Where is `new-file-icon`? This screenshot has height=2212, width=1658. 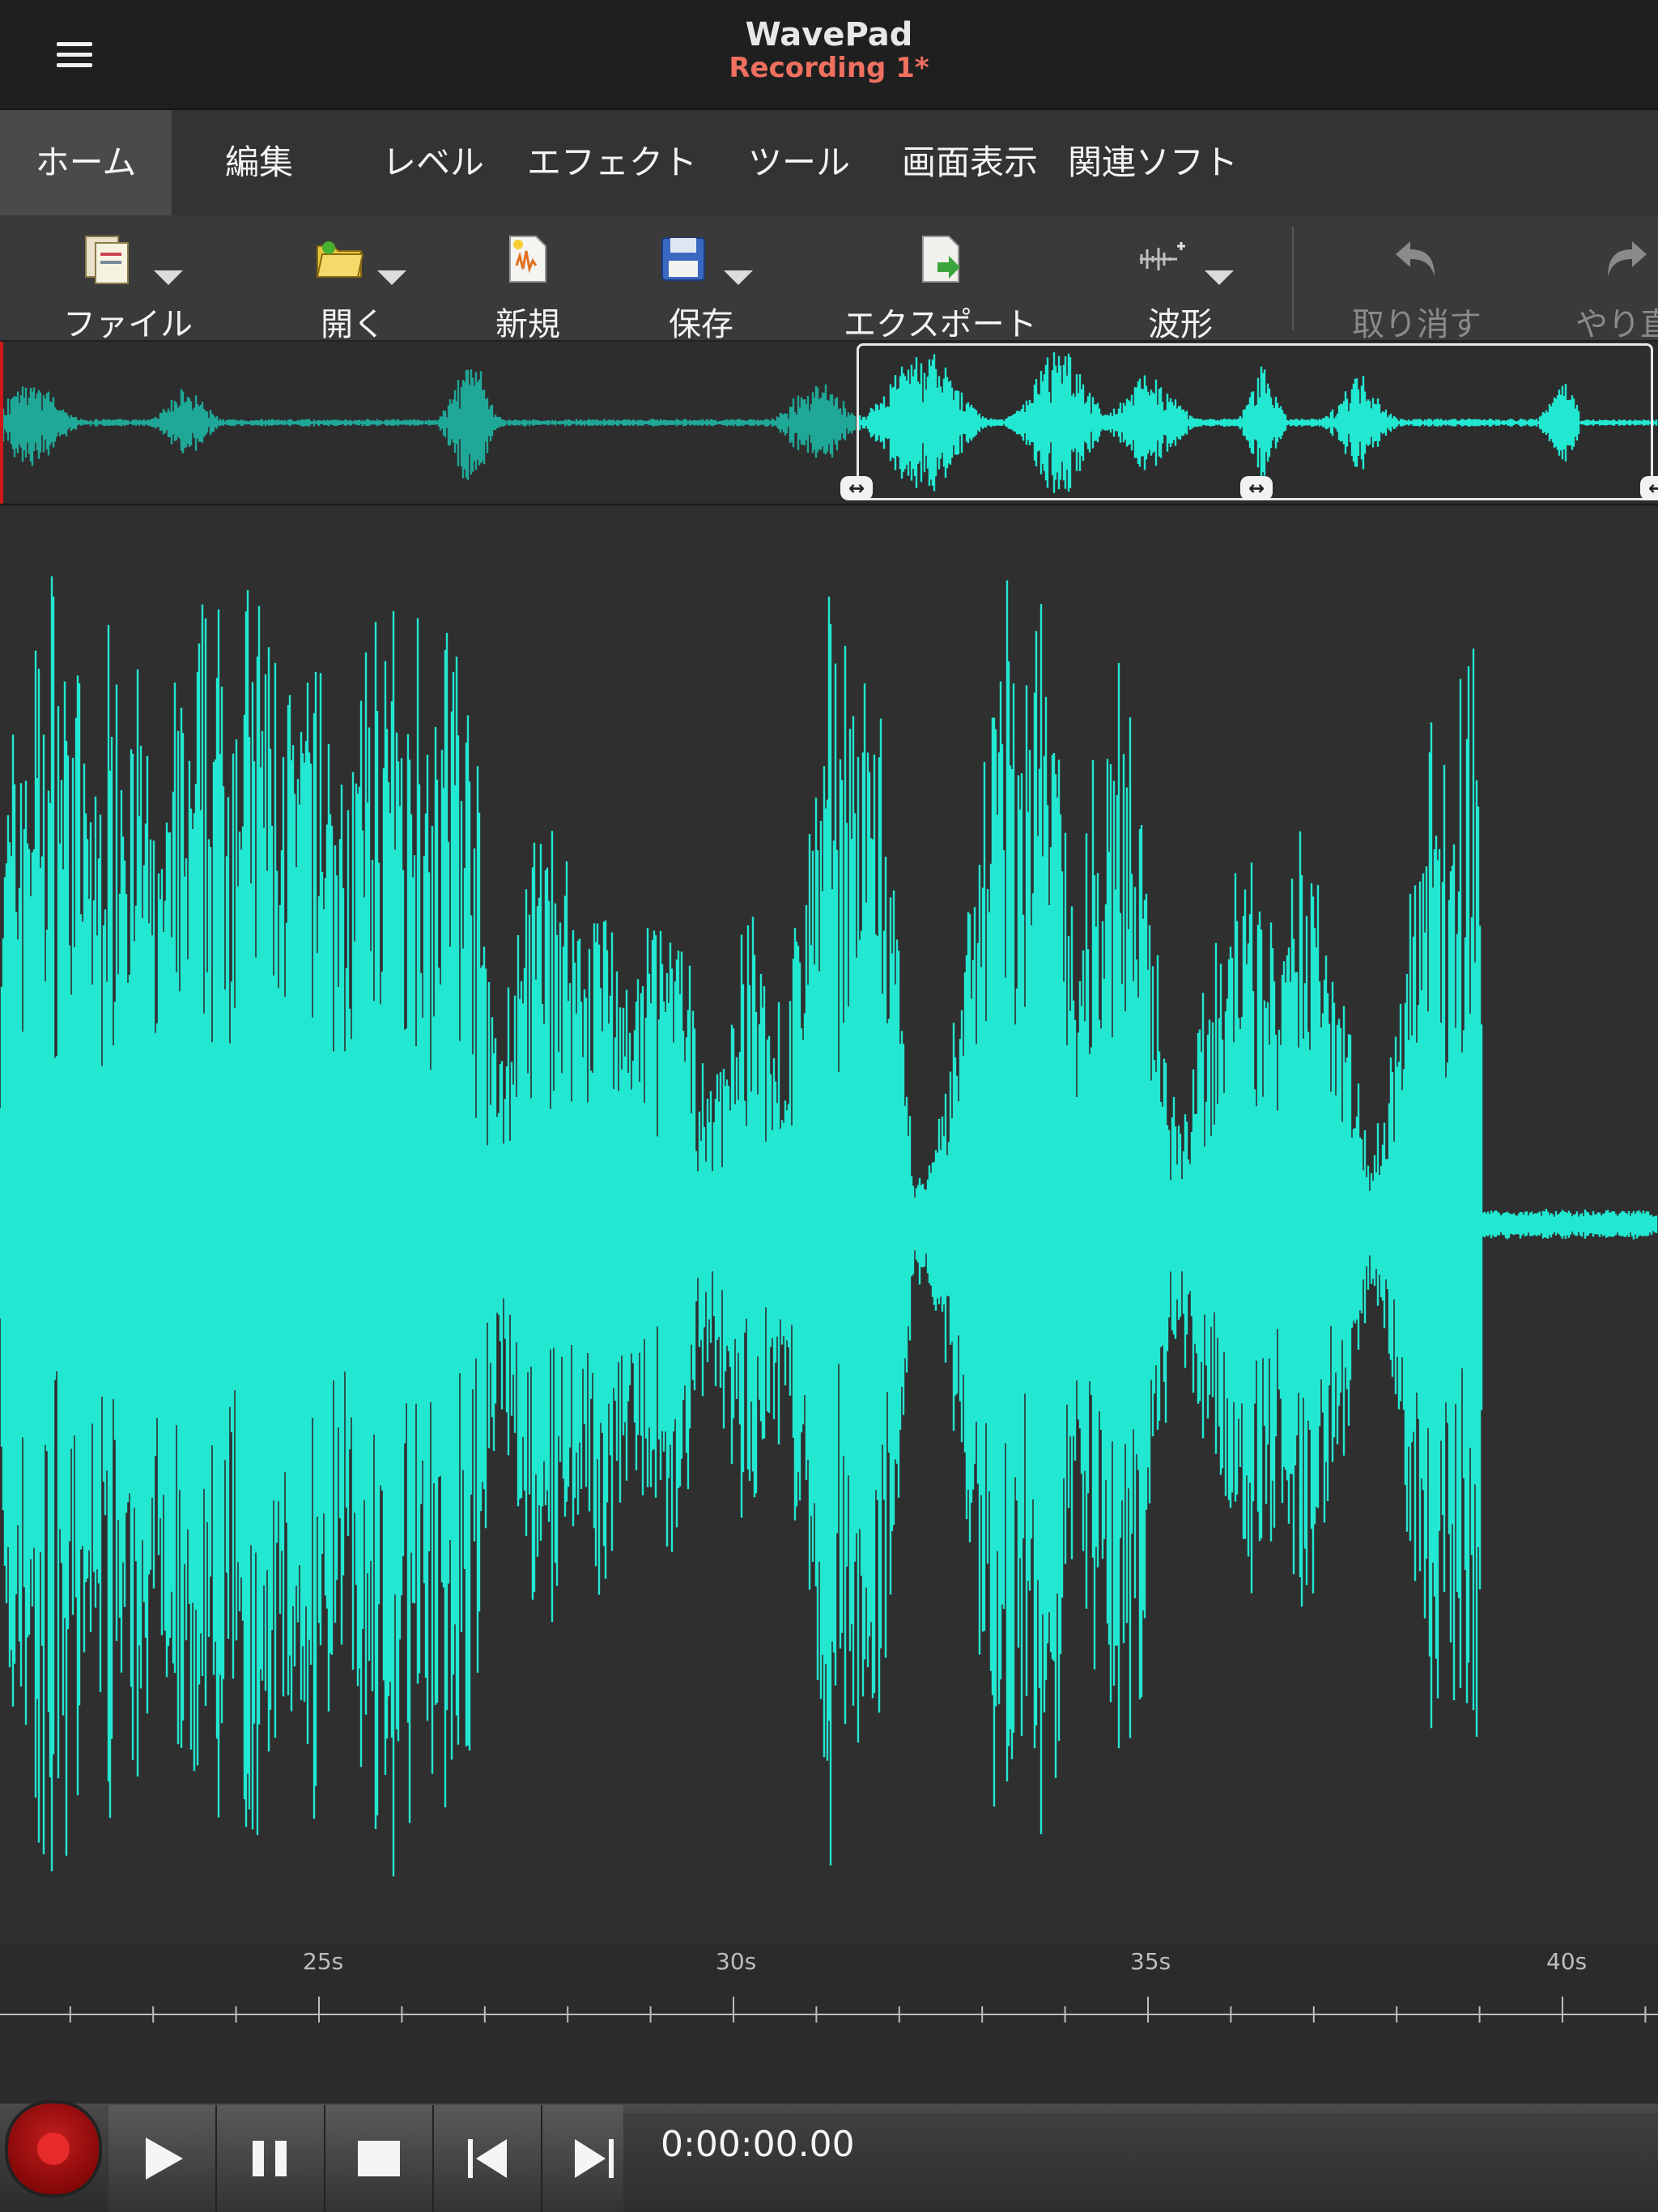
new-file-icon is located at coordinates (527, 259).